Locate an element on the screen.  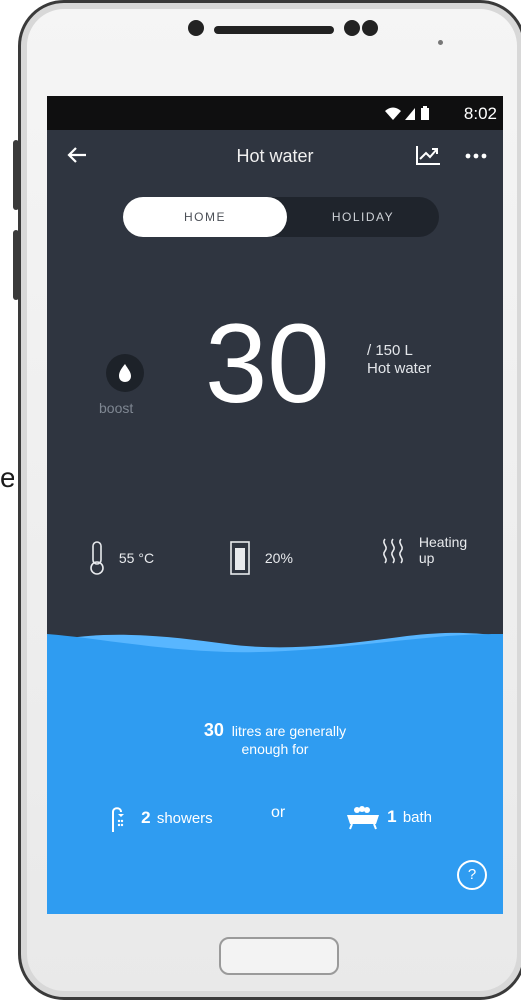
usage-litres: 30 is located at coordinates (213, 730).